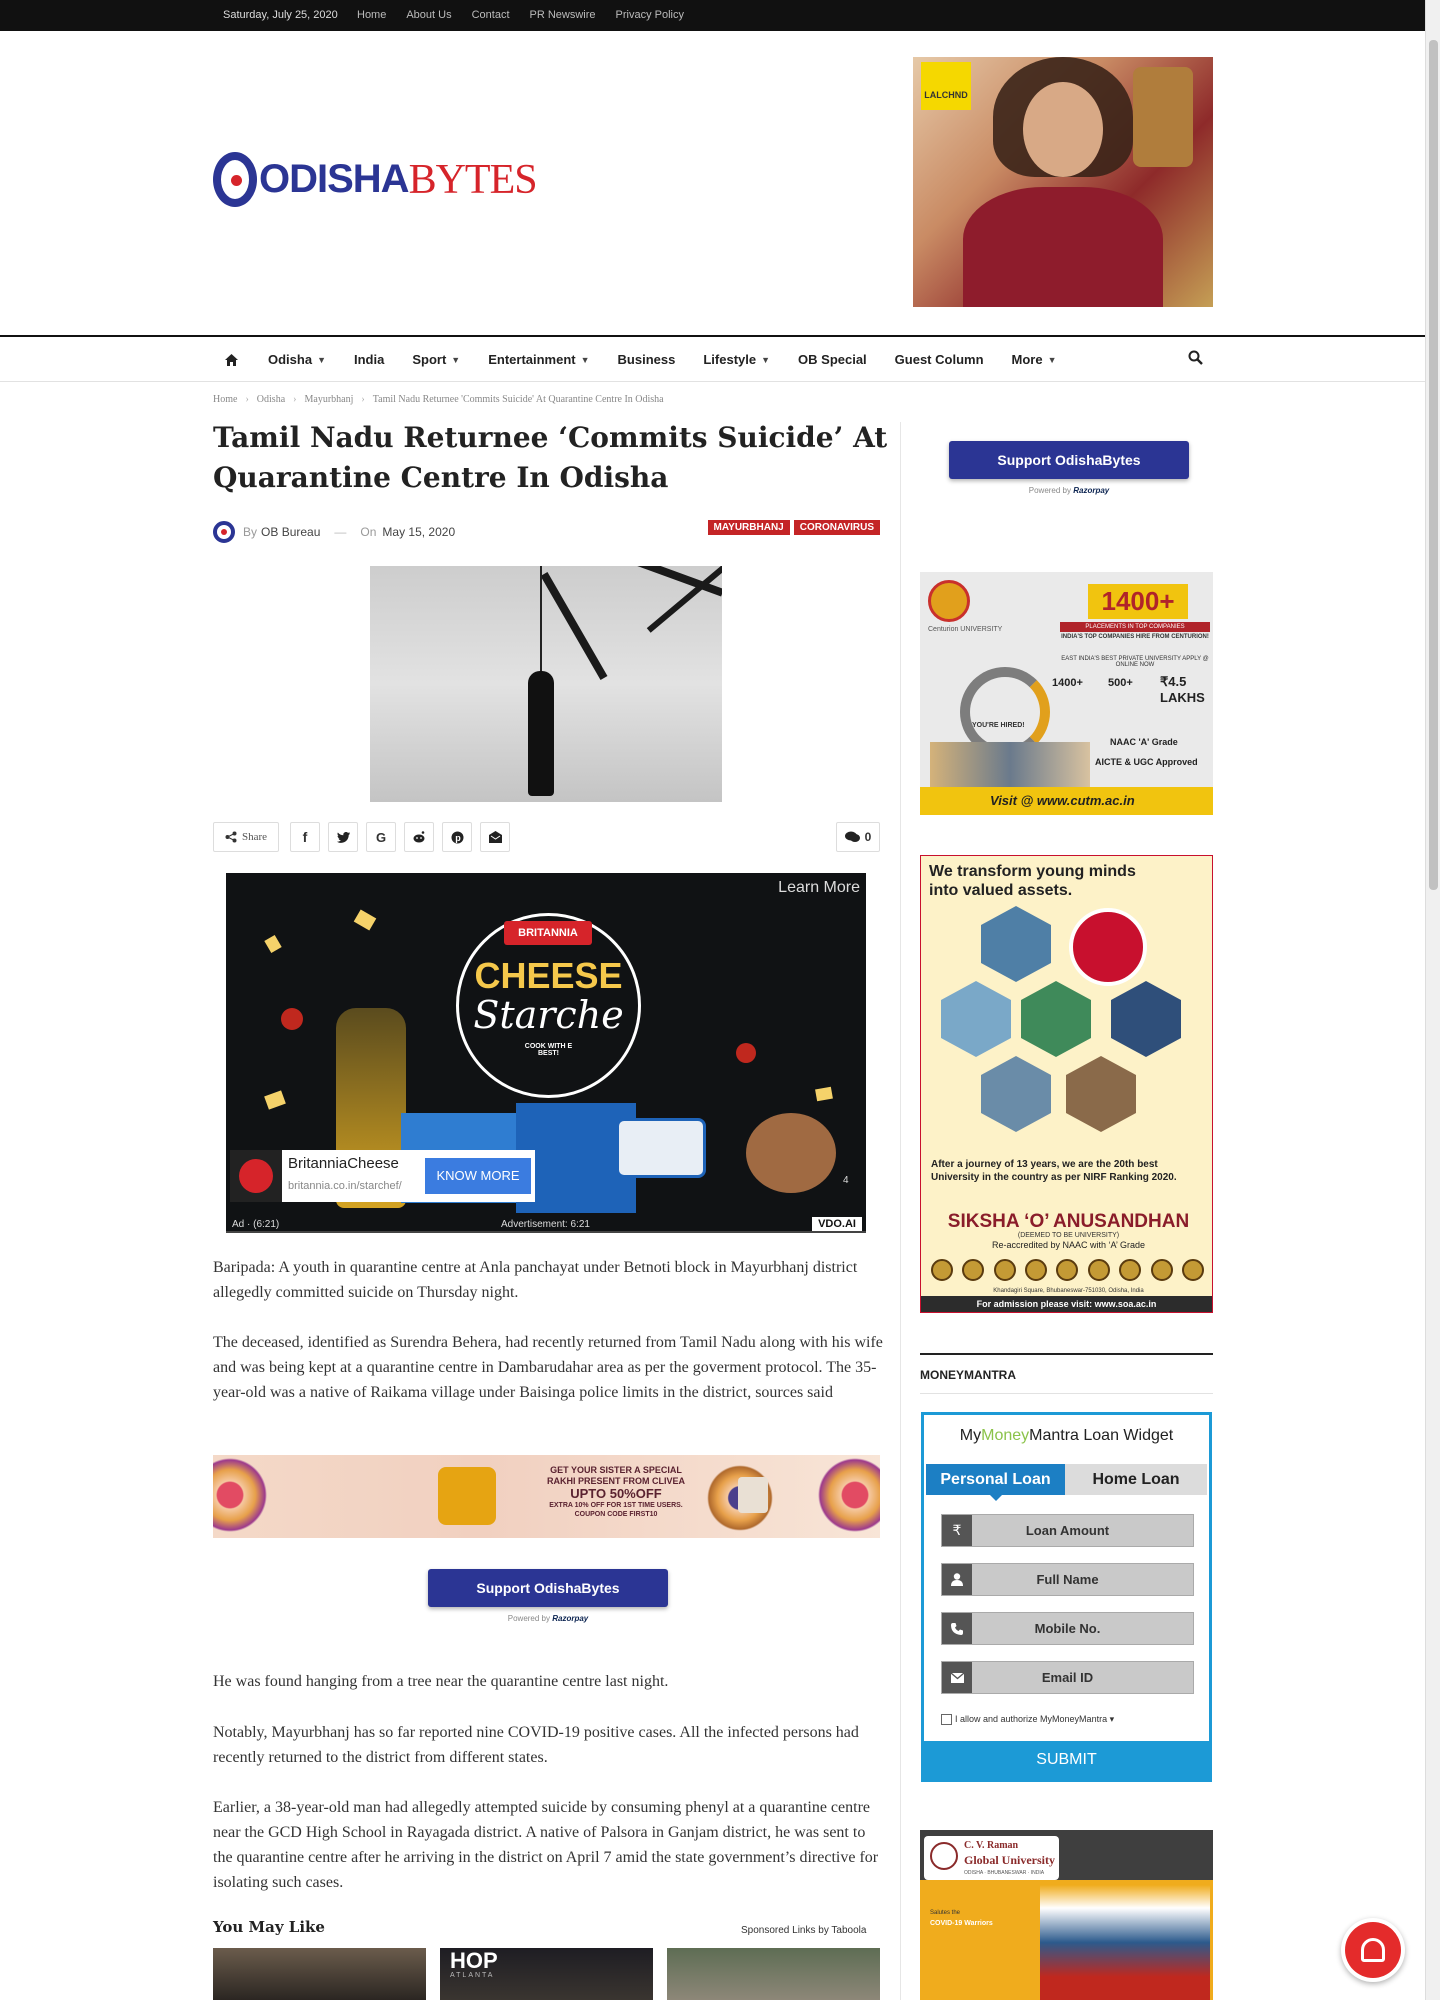 The image size is (1440, 2000). What do you see at coordinates (616, 1470) in the screenshot?
I see `banner-line: GET YOUR SISTER A SPECIAL` at bounding box center [616, 1470].